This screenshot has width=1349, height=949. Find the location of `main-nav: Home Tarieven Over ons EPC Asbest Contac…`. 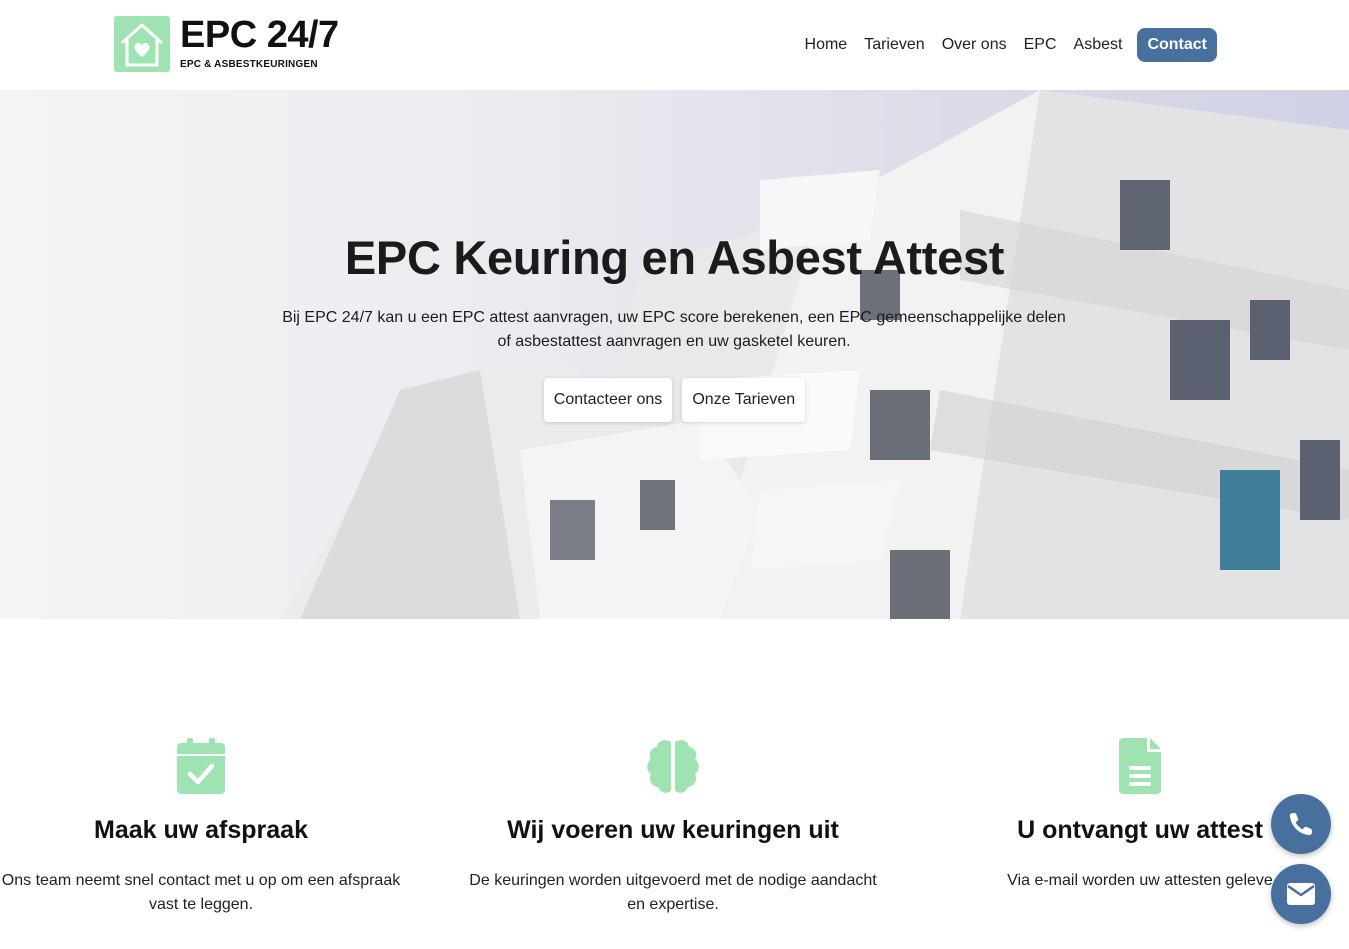

main-nav: Home Tarieven Over ons EPC Asbest Contac… is located at coordinates (1002, 45).